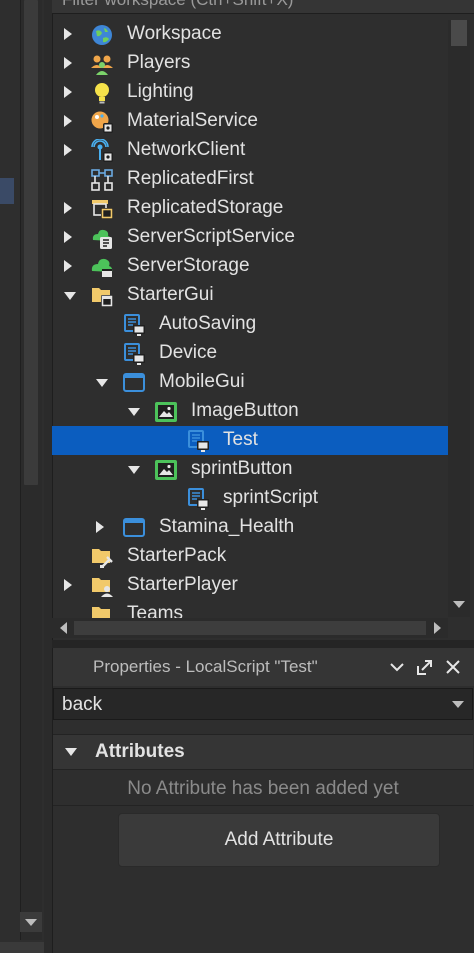 This screenshot has height=953, width=474. I want to click on tree-item-imagebutton: ImageButton, so click(250, 411).